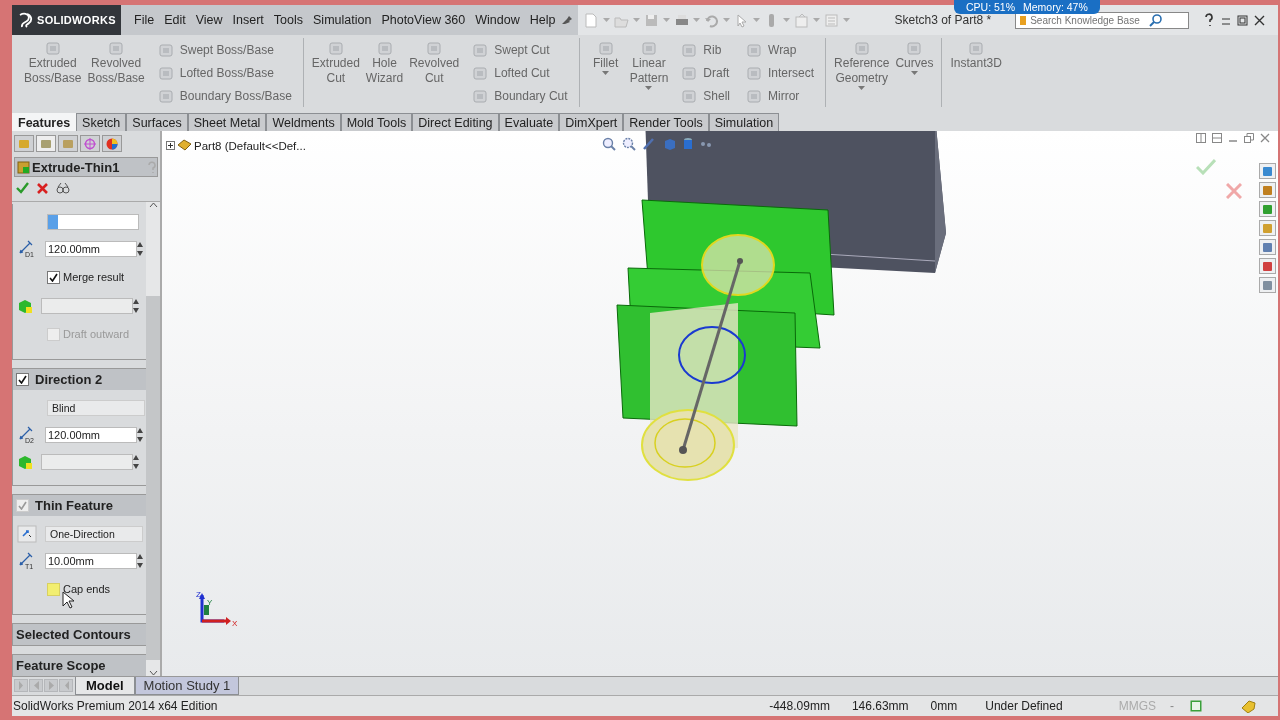  Describe the element at coordinates (101, 122) in the screenshot. I see `command-tab: Sketch` at that location.